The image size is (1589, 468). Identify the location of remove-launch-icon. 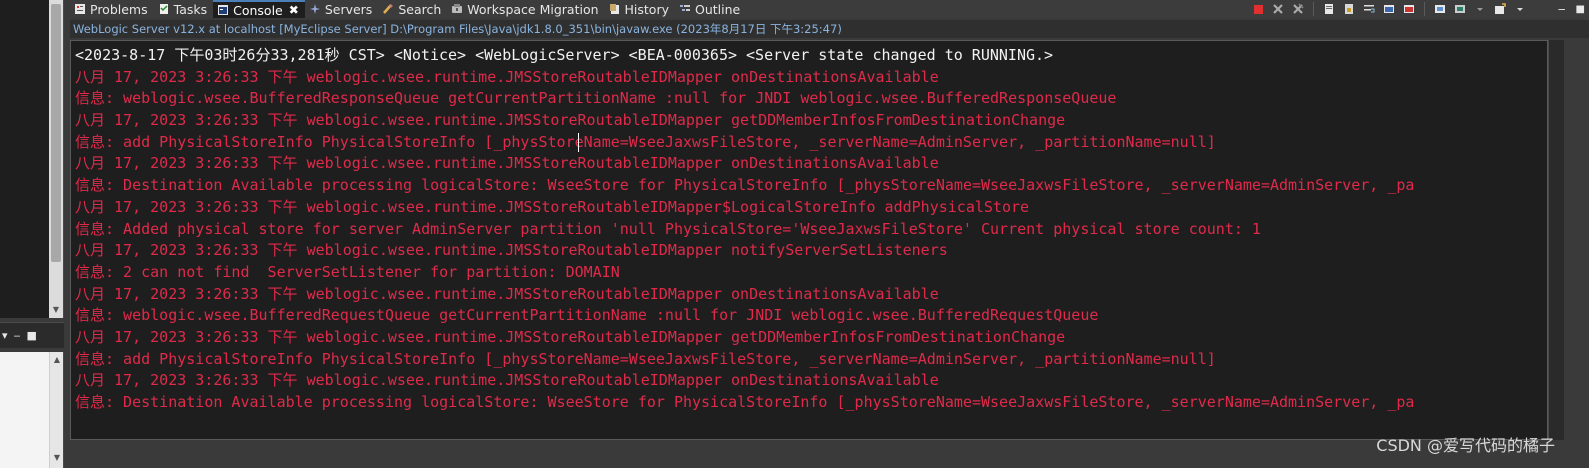
(1278, 9).